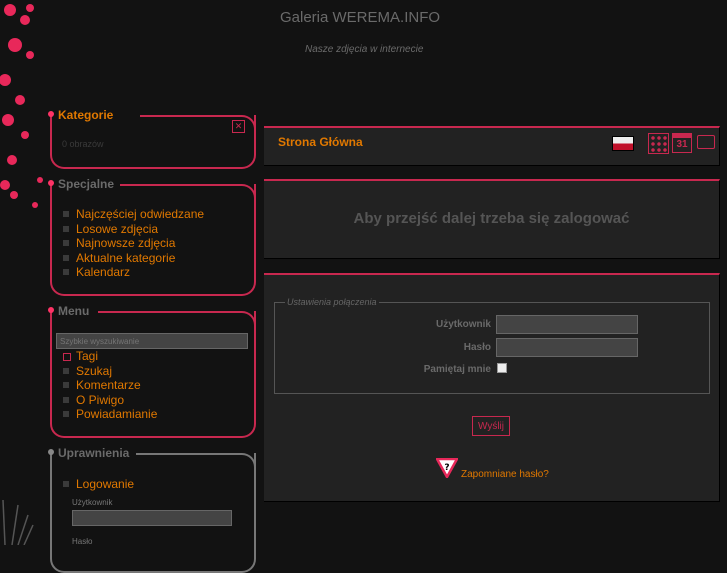 This screenshot has width=727, height=573. What do you see at coordinates (152, 138) in the screenshot?
I see `categories-block: Kategorie ✕ 0 obrazów` at bounding box center [152, 138].